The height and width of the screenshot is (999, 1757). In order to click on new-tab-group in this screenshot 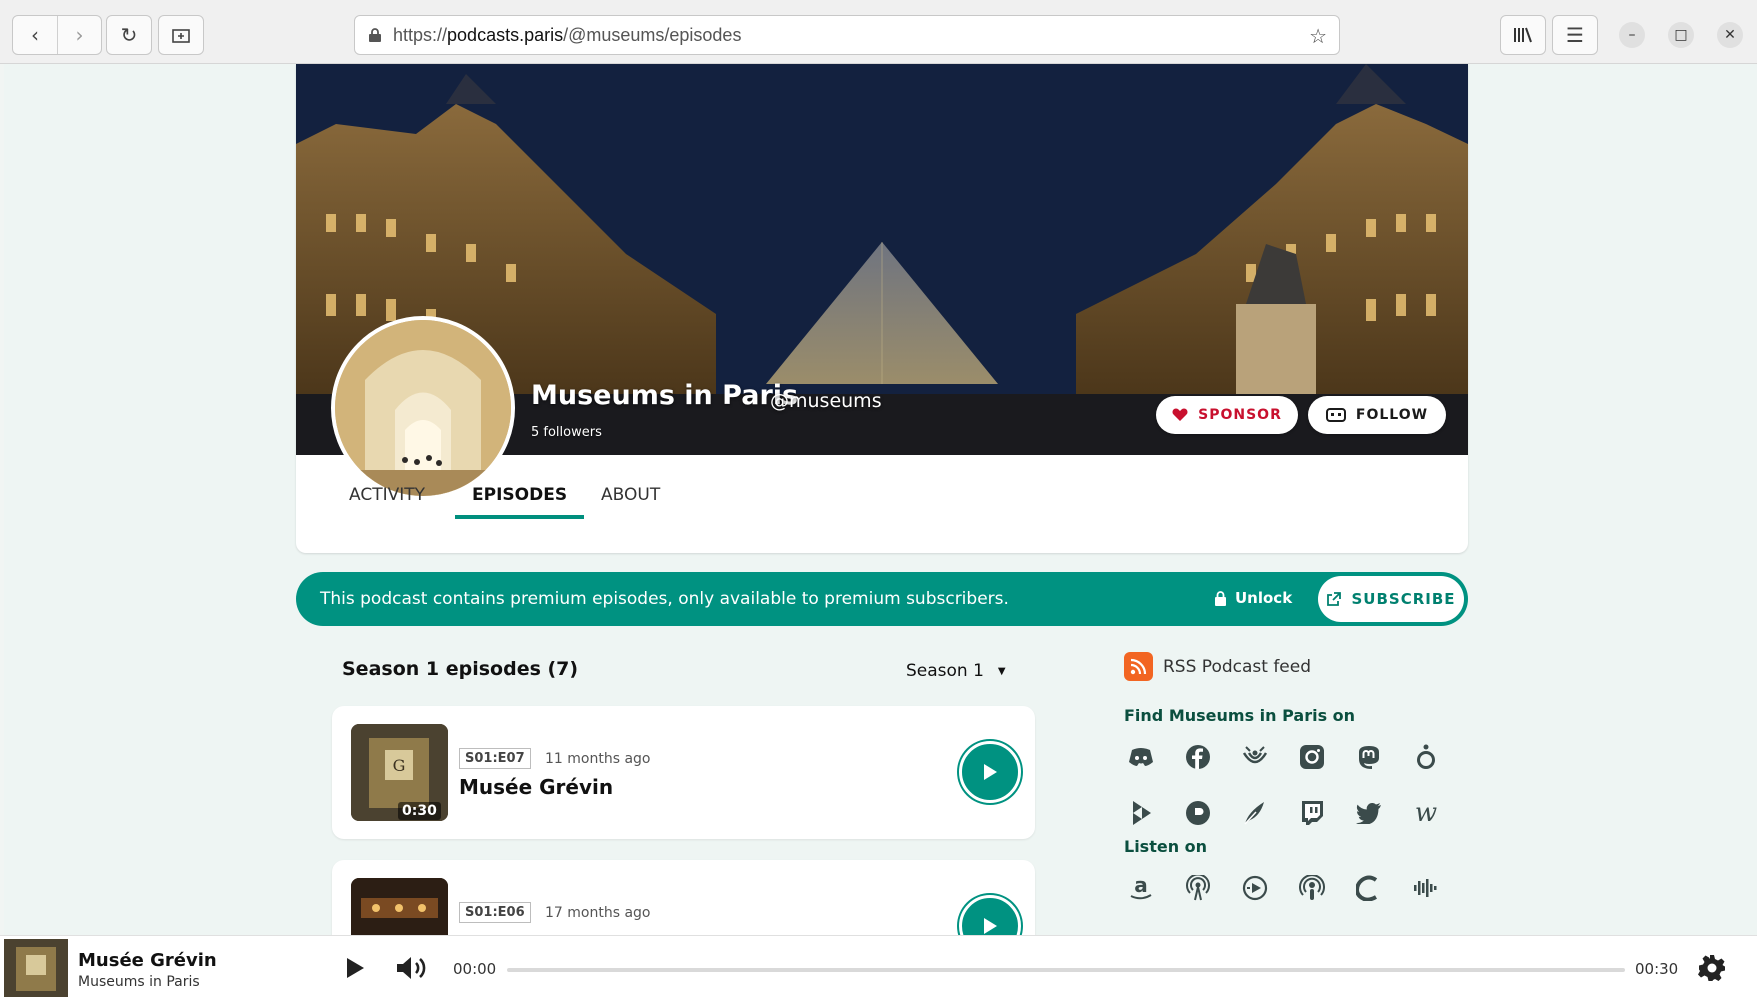, I will do `click(181, 35)`.